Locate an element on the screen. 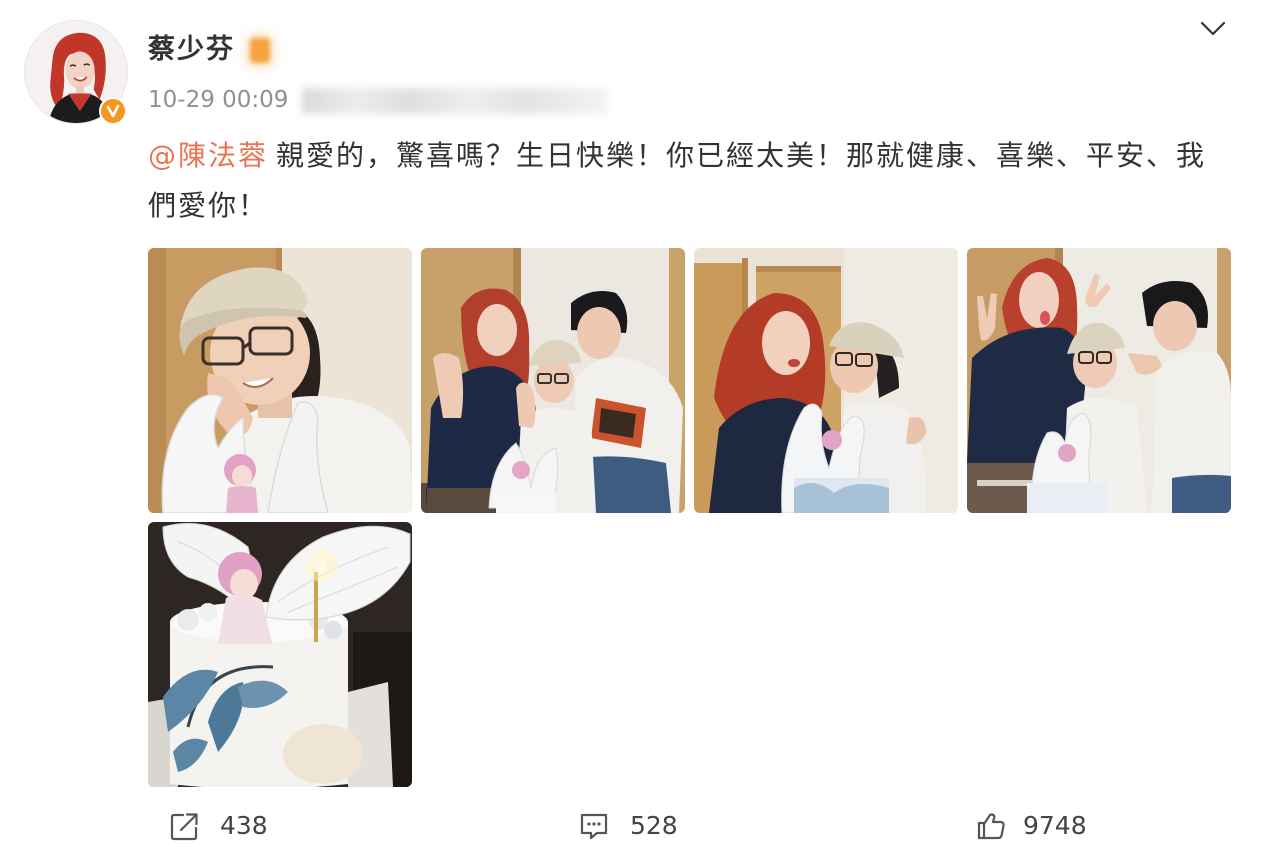 This screenshot has width=1270, height=864. comment-icon is located at coordinates (594, 826).